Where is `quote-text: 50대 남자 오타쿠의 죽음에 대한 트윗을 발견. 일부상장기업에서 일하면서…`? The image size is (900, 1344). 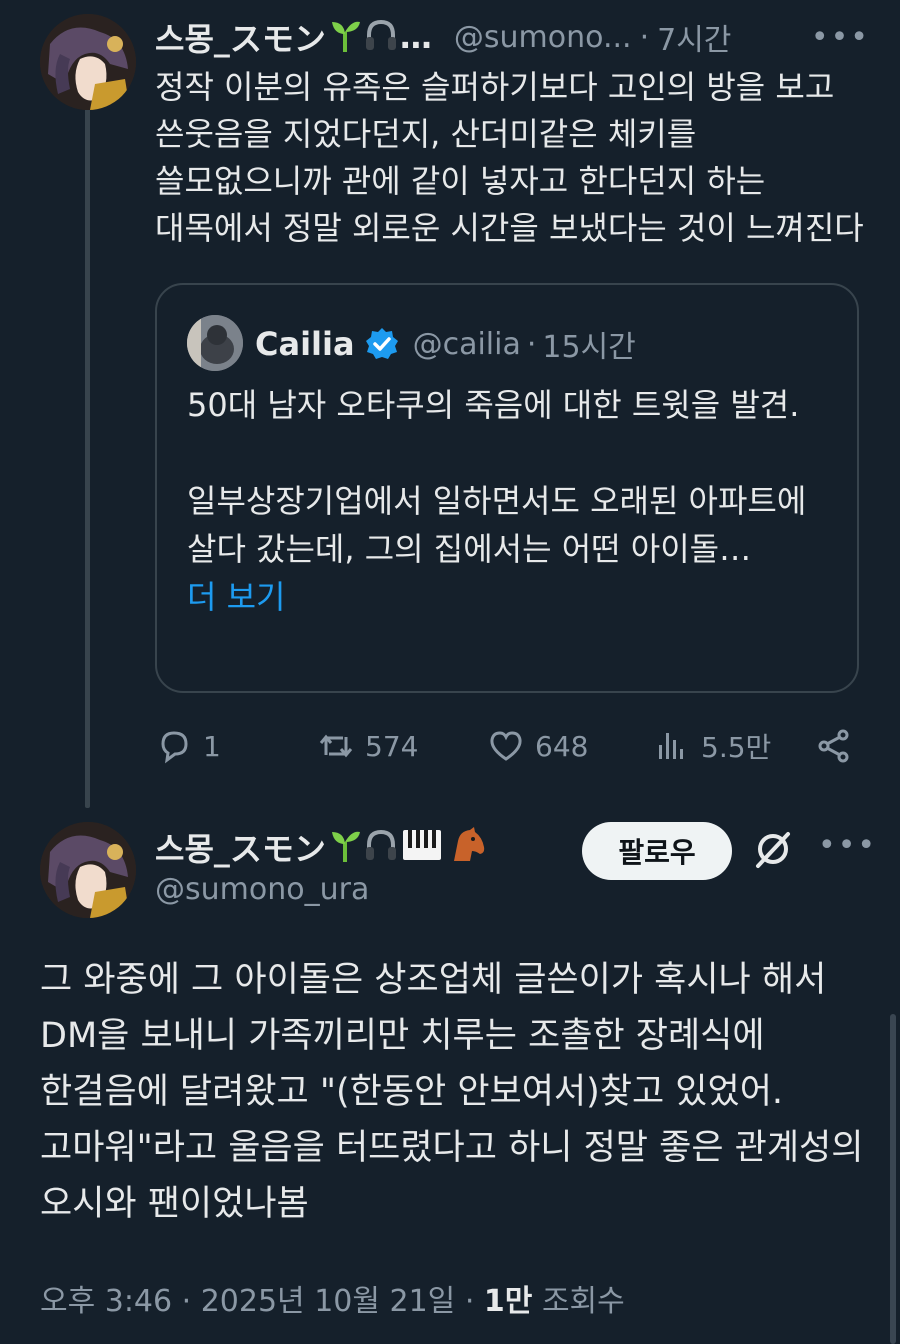
quote-text: 50대 남자 오타쿠의 죽음에 대한 트윗을 발견. 일부상장기업에서 일하면서… is located at coordinates (512, 501).